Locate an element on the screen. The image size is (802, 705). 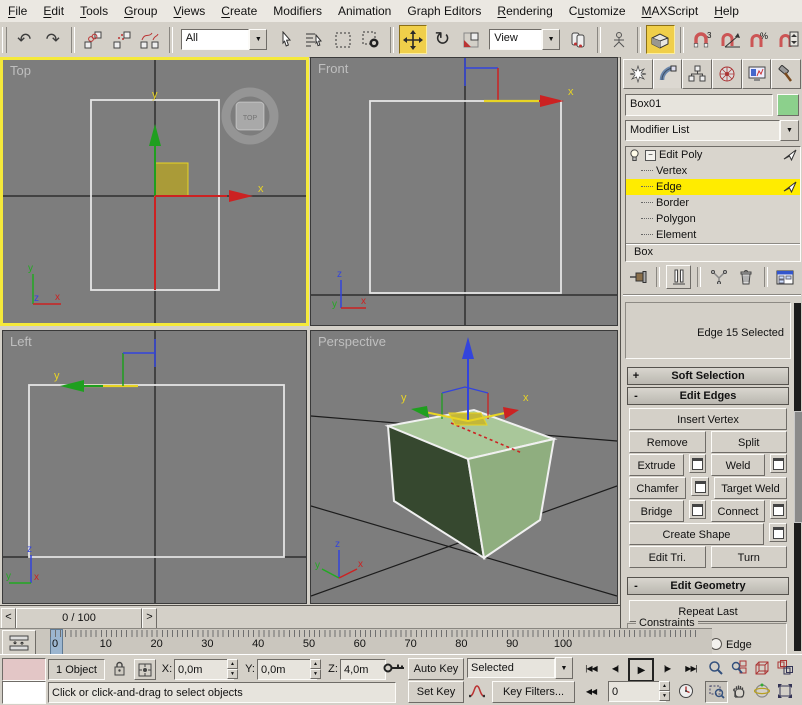
selection-filter-dropdown: All ▼ is located at coordinates (224, 39).